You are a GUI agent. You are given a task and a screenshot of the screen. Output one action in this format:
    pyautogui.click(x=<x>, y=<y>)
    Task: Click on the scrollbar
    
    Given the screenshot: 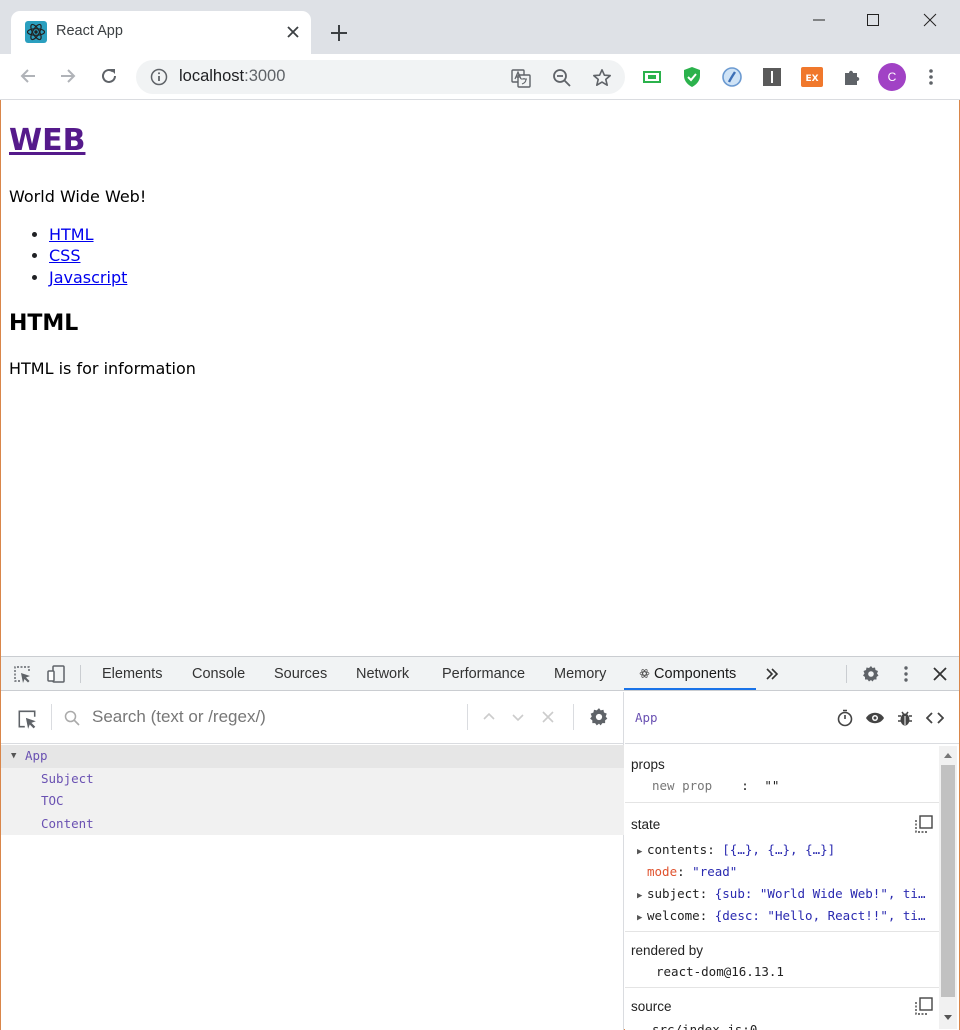 What is the action you would take?
    pyautogui.click(x=948, y=887)
    